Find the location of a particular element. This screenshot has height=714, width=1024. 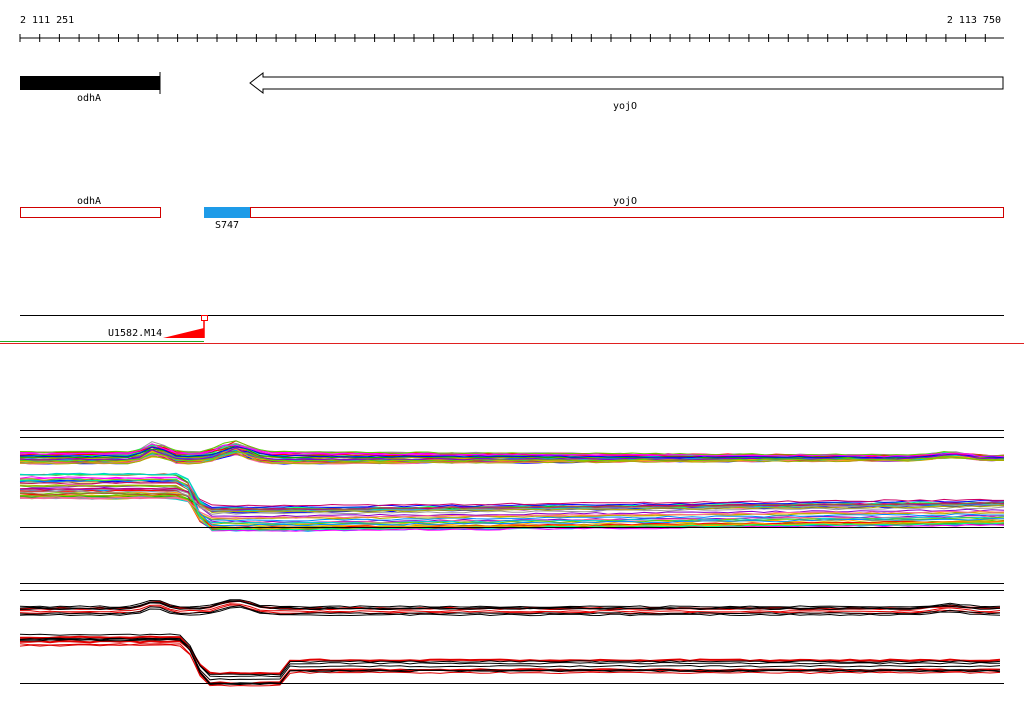

gene-yojO: yojO is located at coordinates (626, 91).